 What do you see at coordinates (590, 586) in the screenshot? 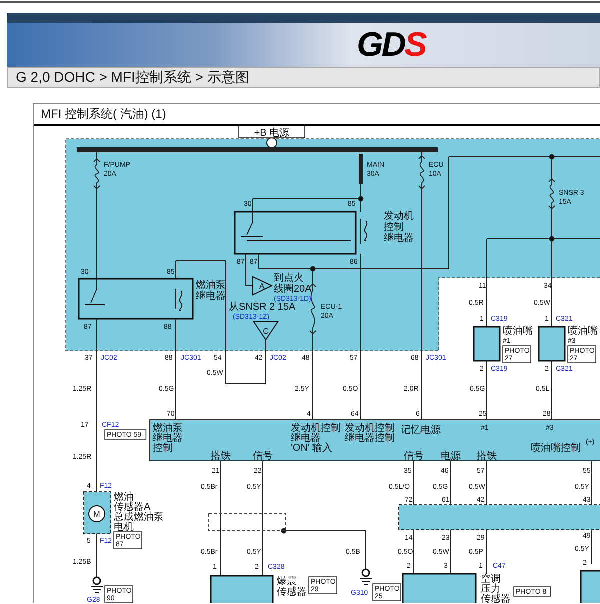
I see `sensor-box` at bounding box center [590, 586].